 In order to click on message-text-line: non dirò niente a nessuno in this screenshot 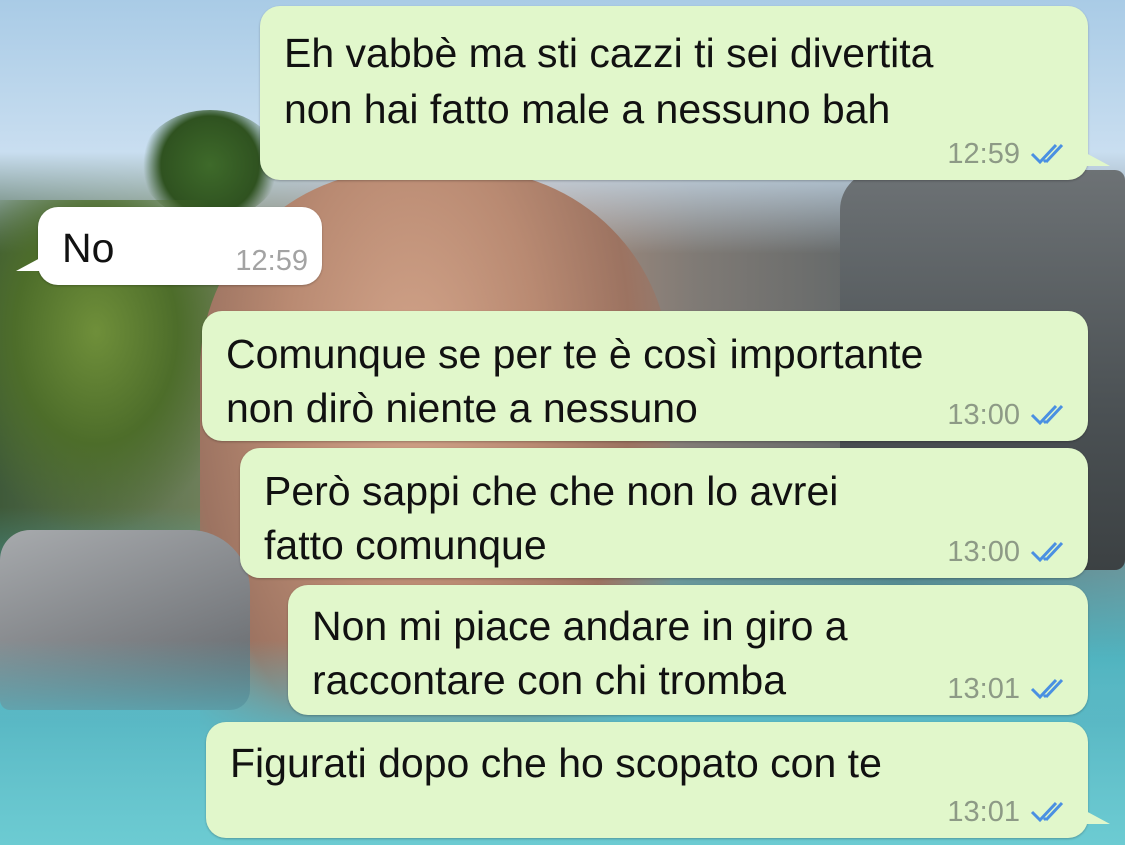, I will do `click(462, 408)`.